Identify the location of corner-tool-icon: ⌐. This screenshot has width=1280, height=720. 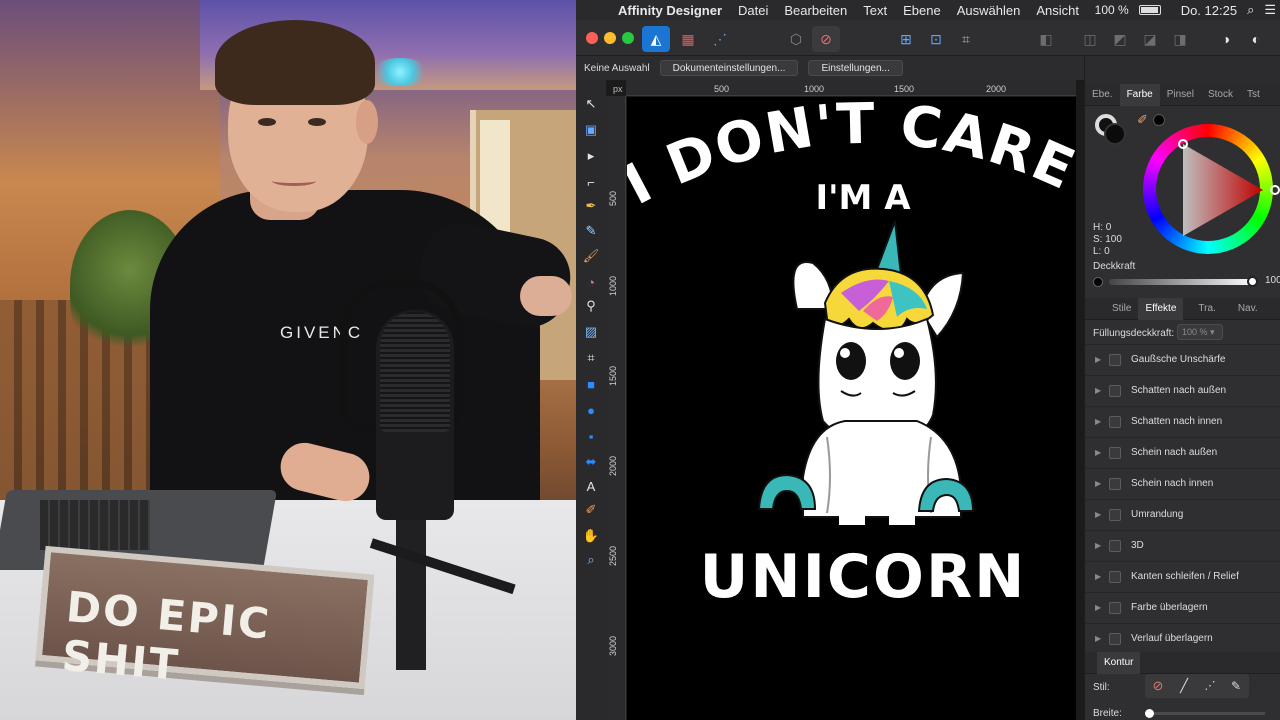
(591, 182).